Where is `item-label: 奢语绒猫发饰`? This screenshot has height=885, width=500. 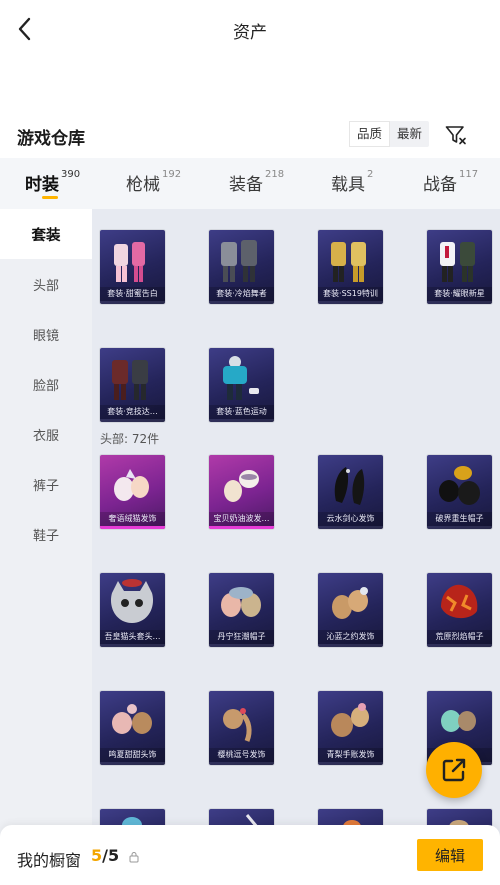
item-label: 奢语绒猫发饰 is located at coordinates (132, 519).